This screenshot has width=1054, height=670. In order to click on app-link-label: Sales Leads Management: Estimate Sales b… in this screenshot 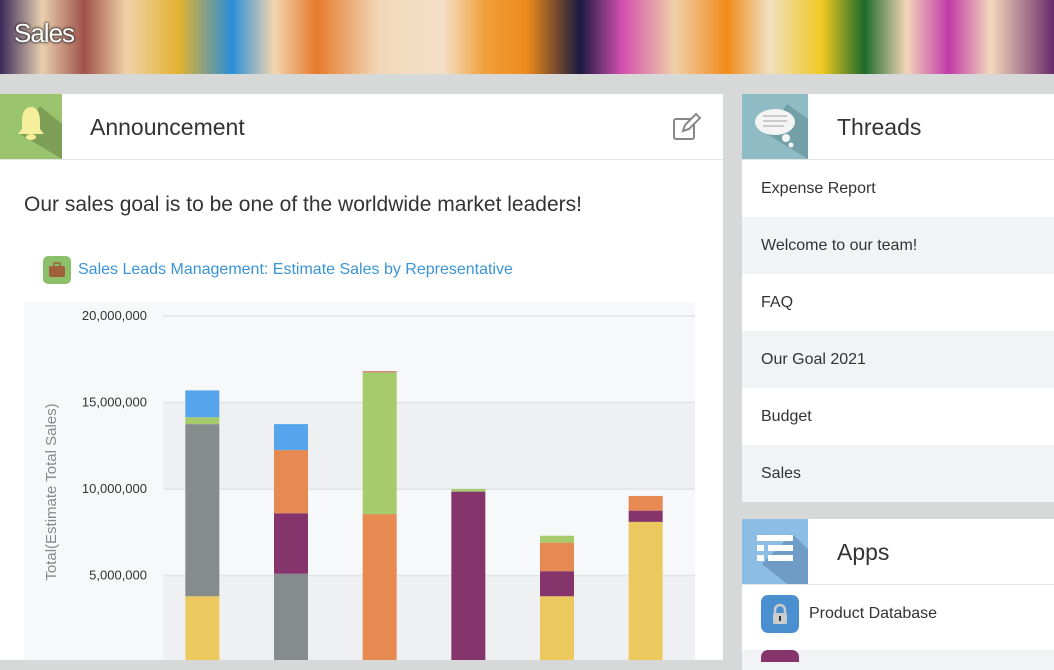, I will do `click(295, 269)`.